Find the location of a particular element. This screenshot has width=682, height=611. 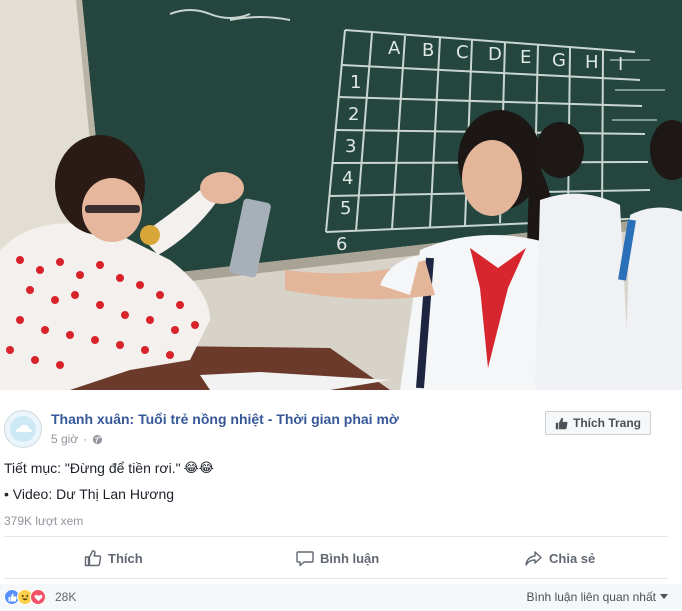

post-caption: Tiết mục: "Đừng để tiền rơi." 😂😂 is located at coordinates (109, 468).